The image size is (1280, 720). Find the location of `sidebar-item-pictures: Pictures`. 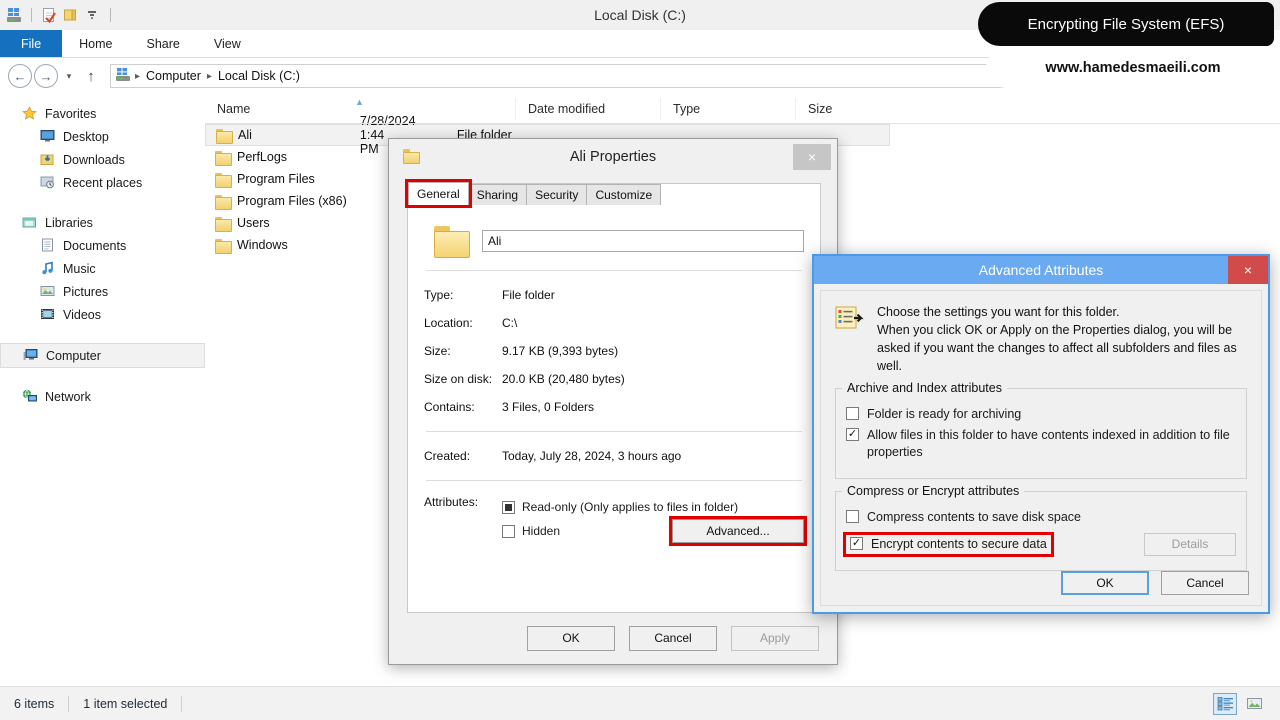

sidebar-item-pictures: Pictures is located at coordinates (102, 291).